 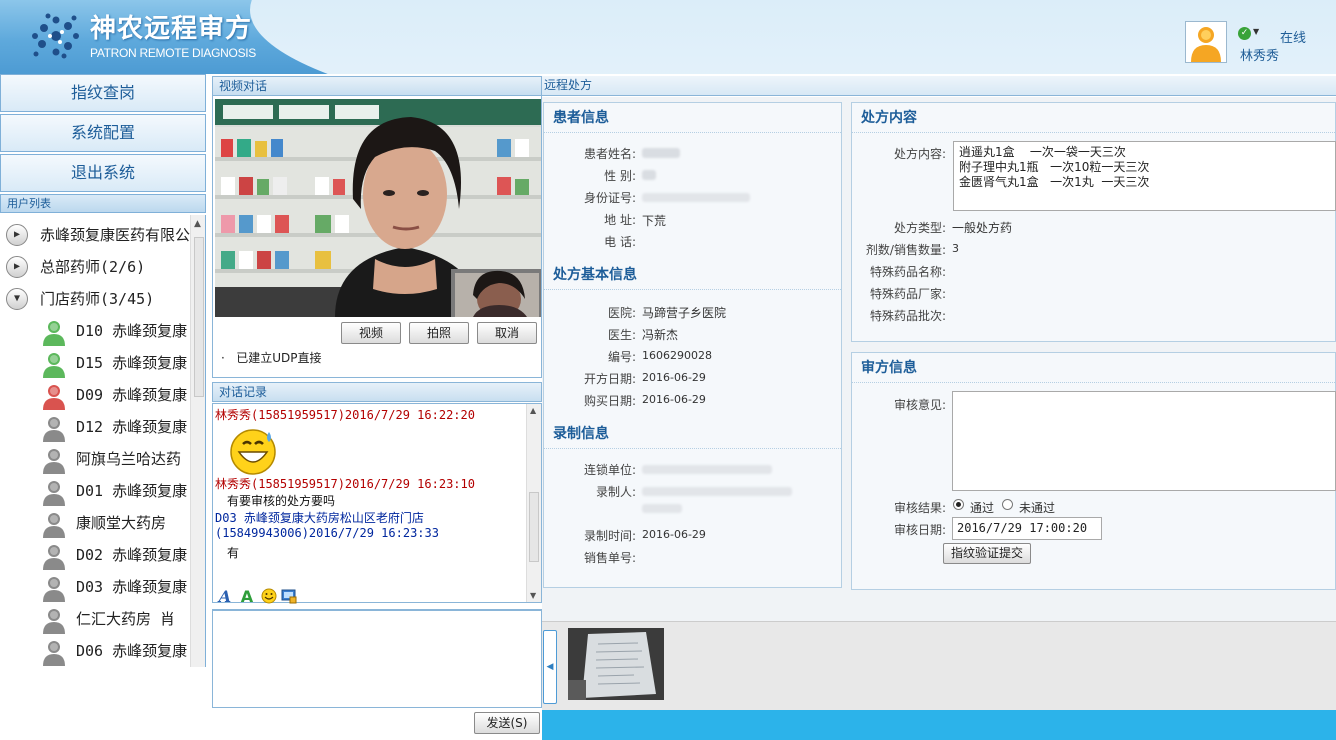 I want to click on tree-member-label: D01 赤峰颈复康, so click(x=132, y=491).